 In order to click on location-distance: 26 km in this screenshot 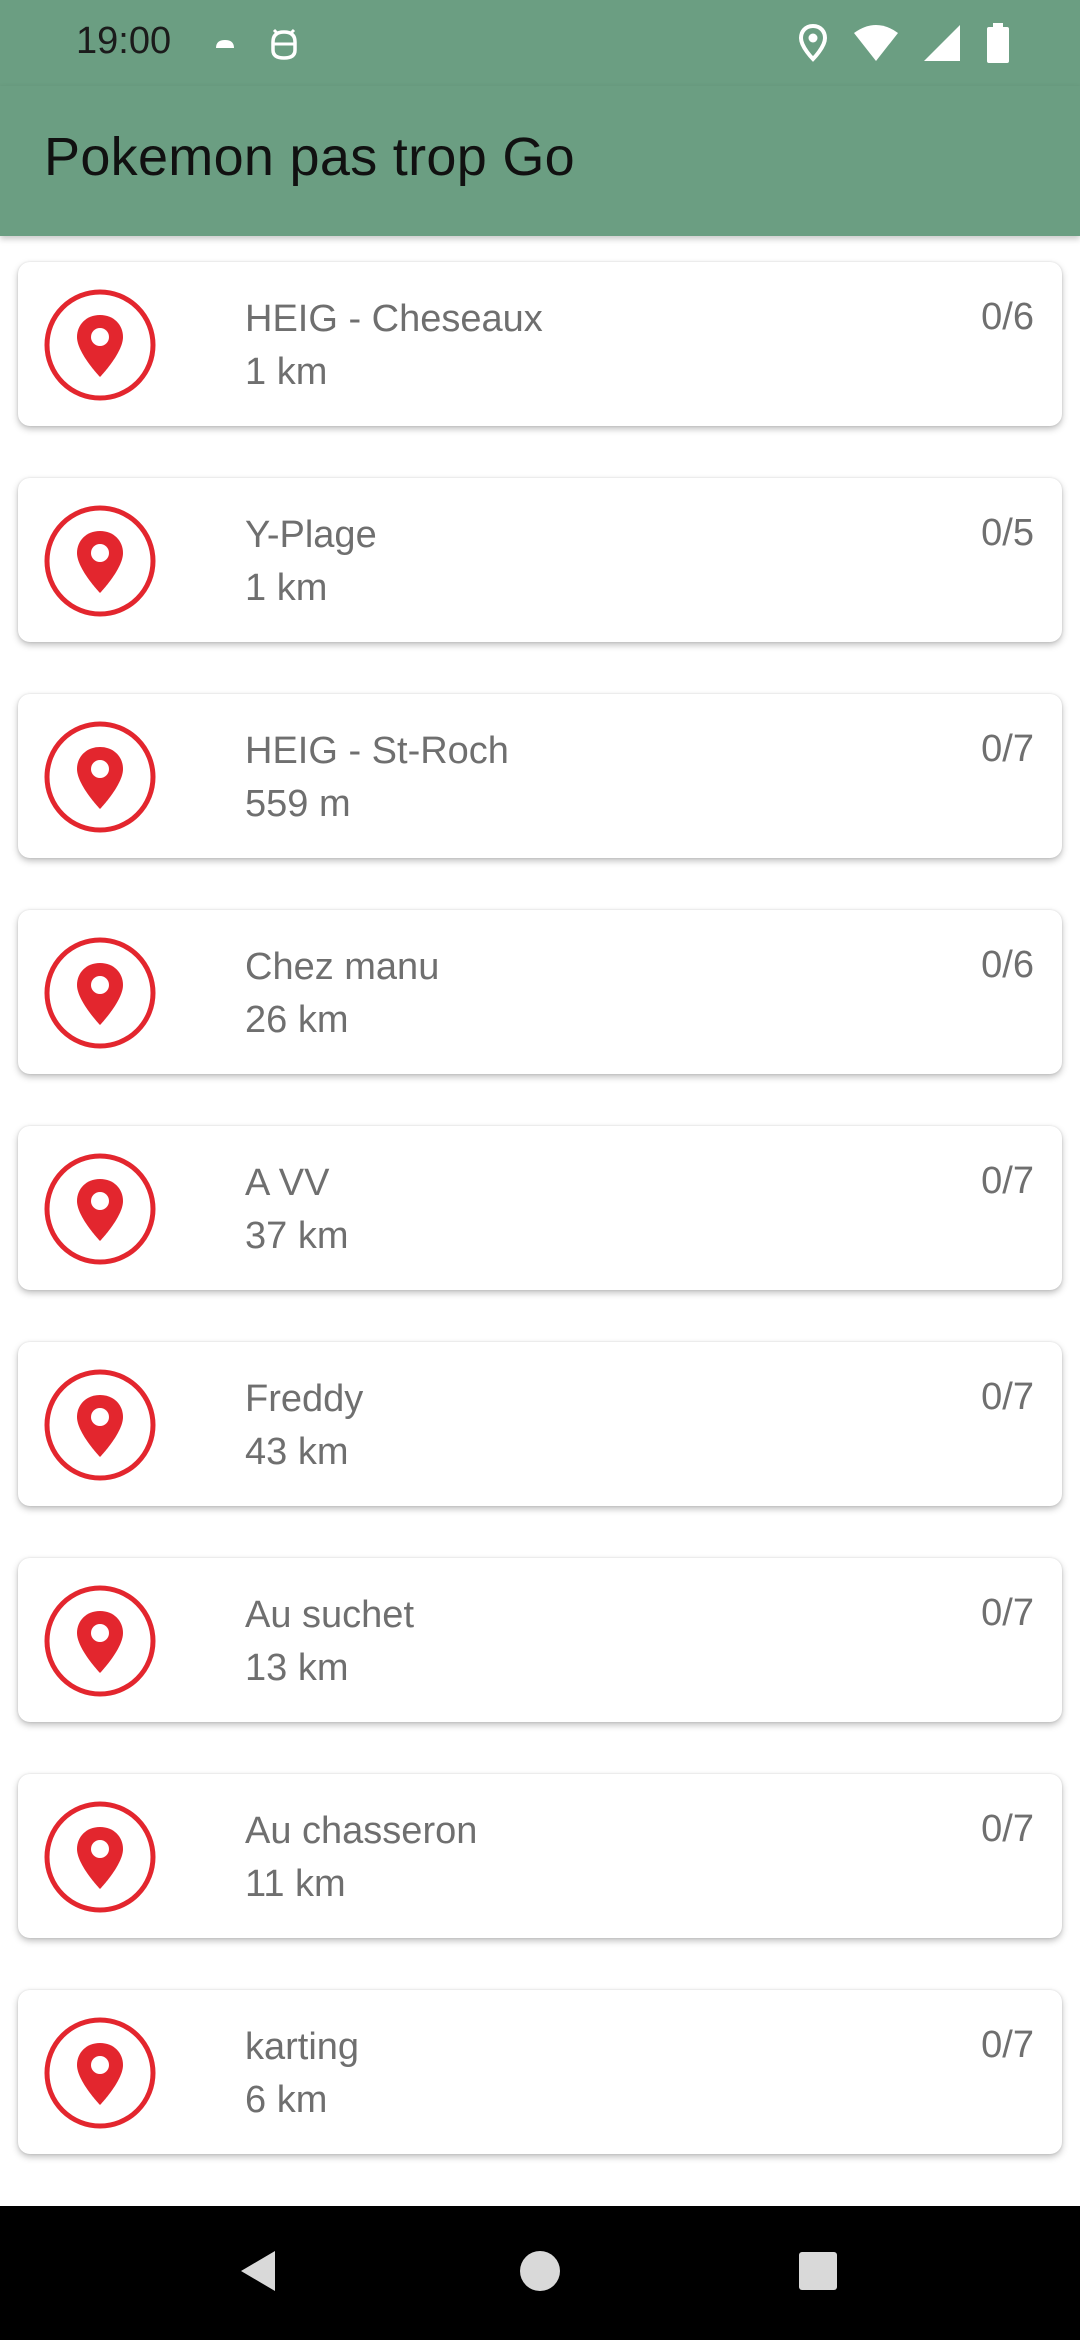, I will do `click(297, 1020)`.